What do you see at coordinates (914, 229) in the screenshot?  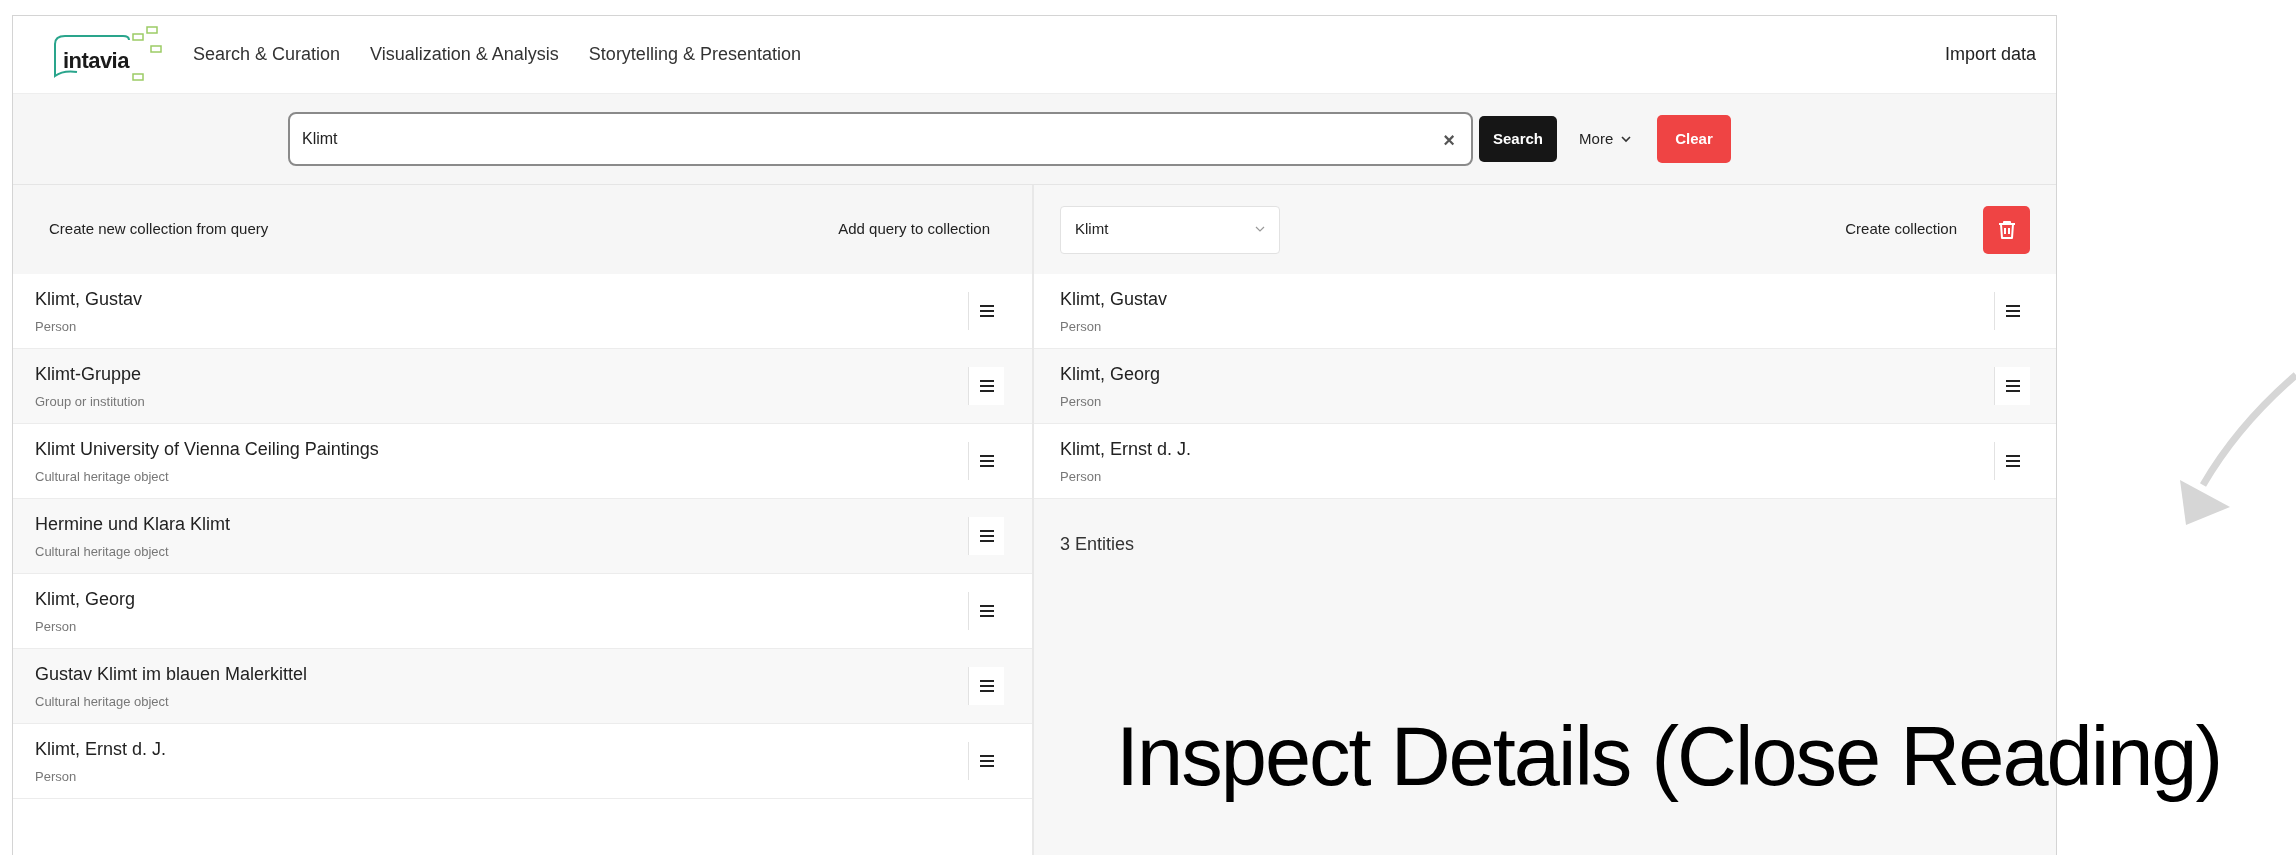 I see `add-query-to-collection-button: Add query to collection` at bounding box center [914, 229].